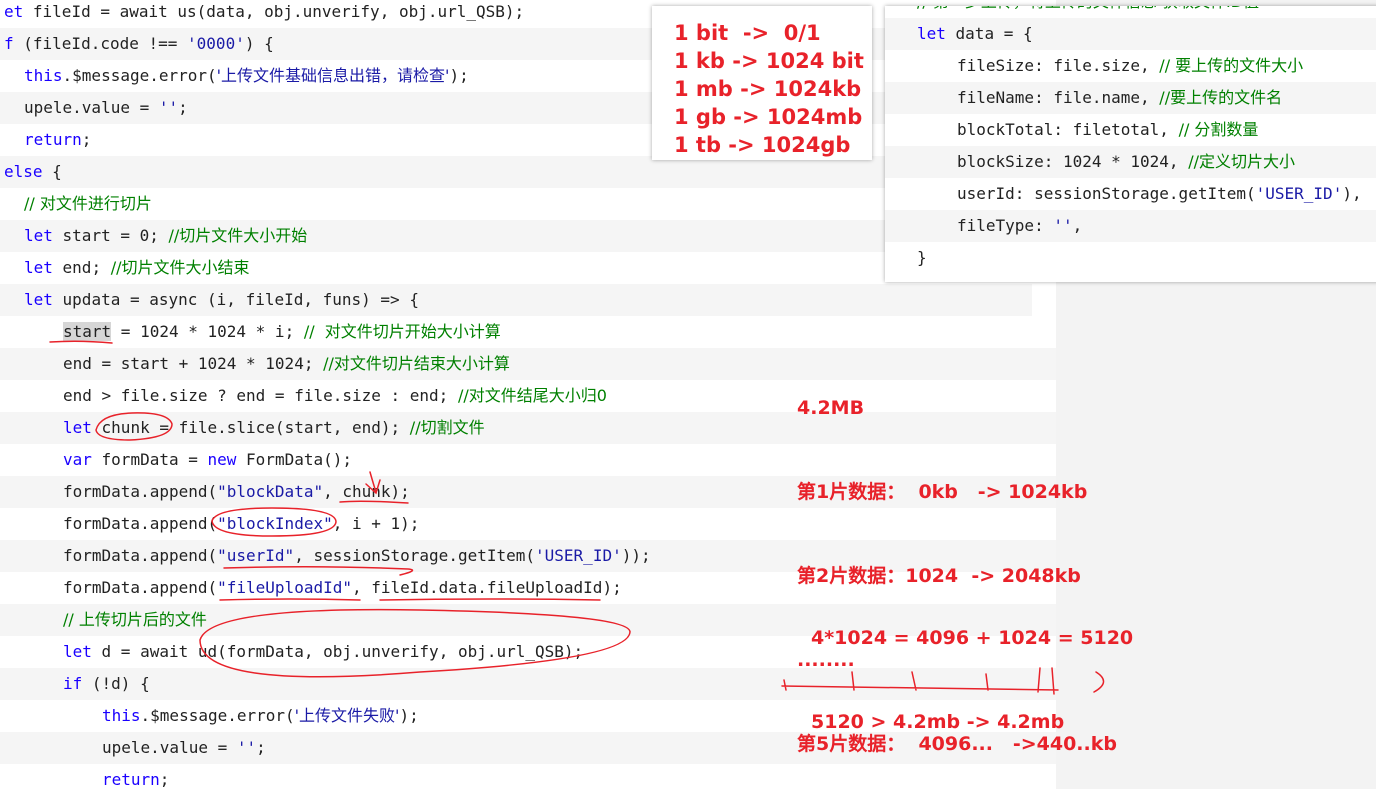 The height and width of the screenshot is (796, 1376). I want to click on underline-start, so click(81, 342).